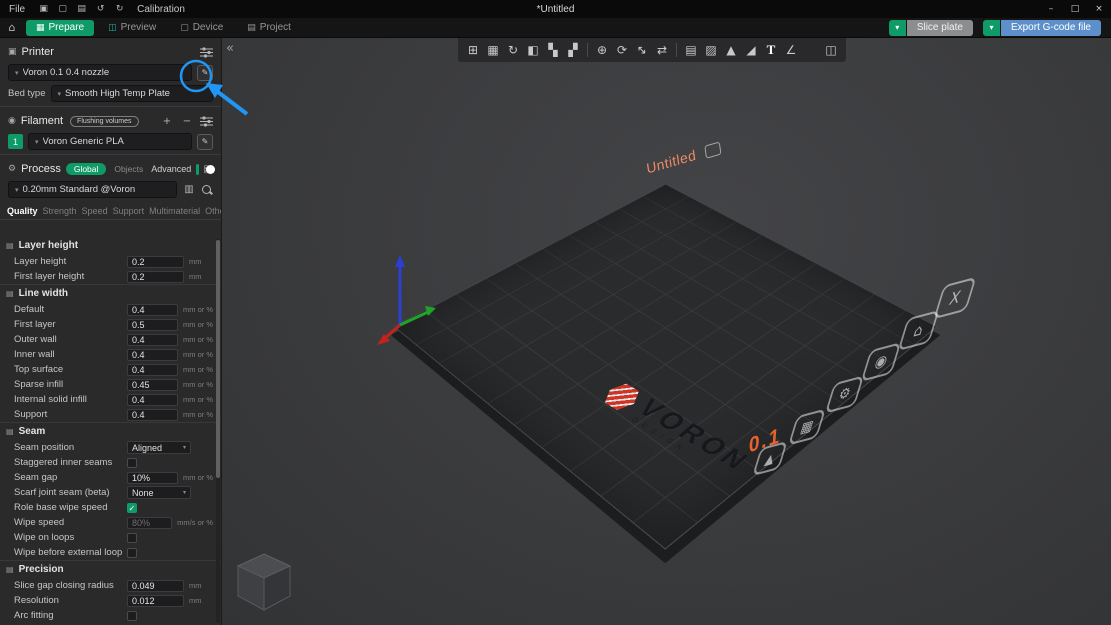 Image resolution: width=1111 pixels, height=625 pixels. Describe the element at coordinates (269, 28) in the screenshot. I see `tab-project: ▤ Project` at that location.